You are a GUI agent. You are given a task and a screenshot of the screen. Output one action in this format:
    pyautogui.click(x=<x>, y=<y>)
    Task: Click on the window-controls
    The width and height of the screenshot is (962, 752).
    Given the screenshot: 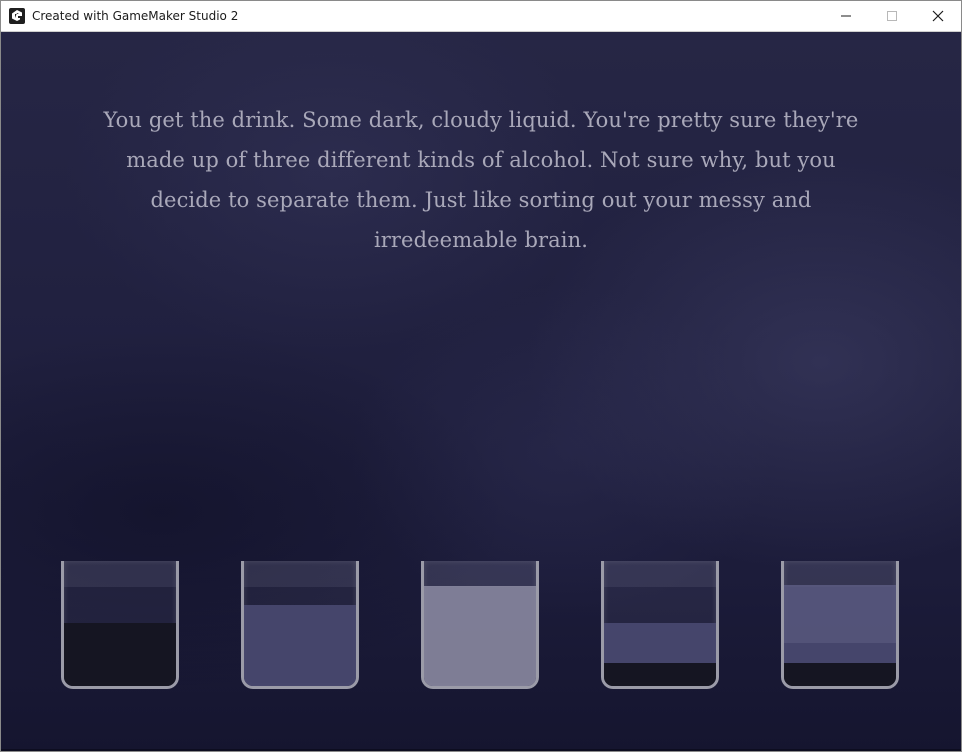 What is the action you would take?
    pyautogui.click(x=892, y=16)
    